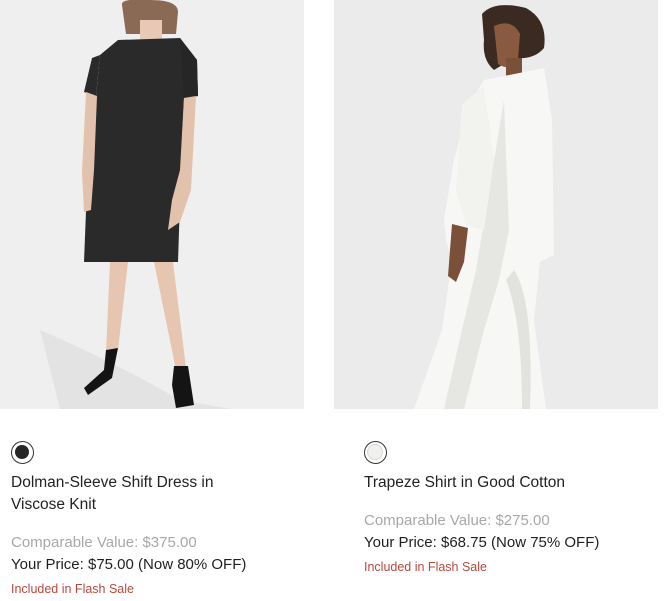  Describe the element at coordinates (457, 520) in the screenshot. I see `comparable-value: Comparable Value: $275.00` at that location.